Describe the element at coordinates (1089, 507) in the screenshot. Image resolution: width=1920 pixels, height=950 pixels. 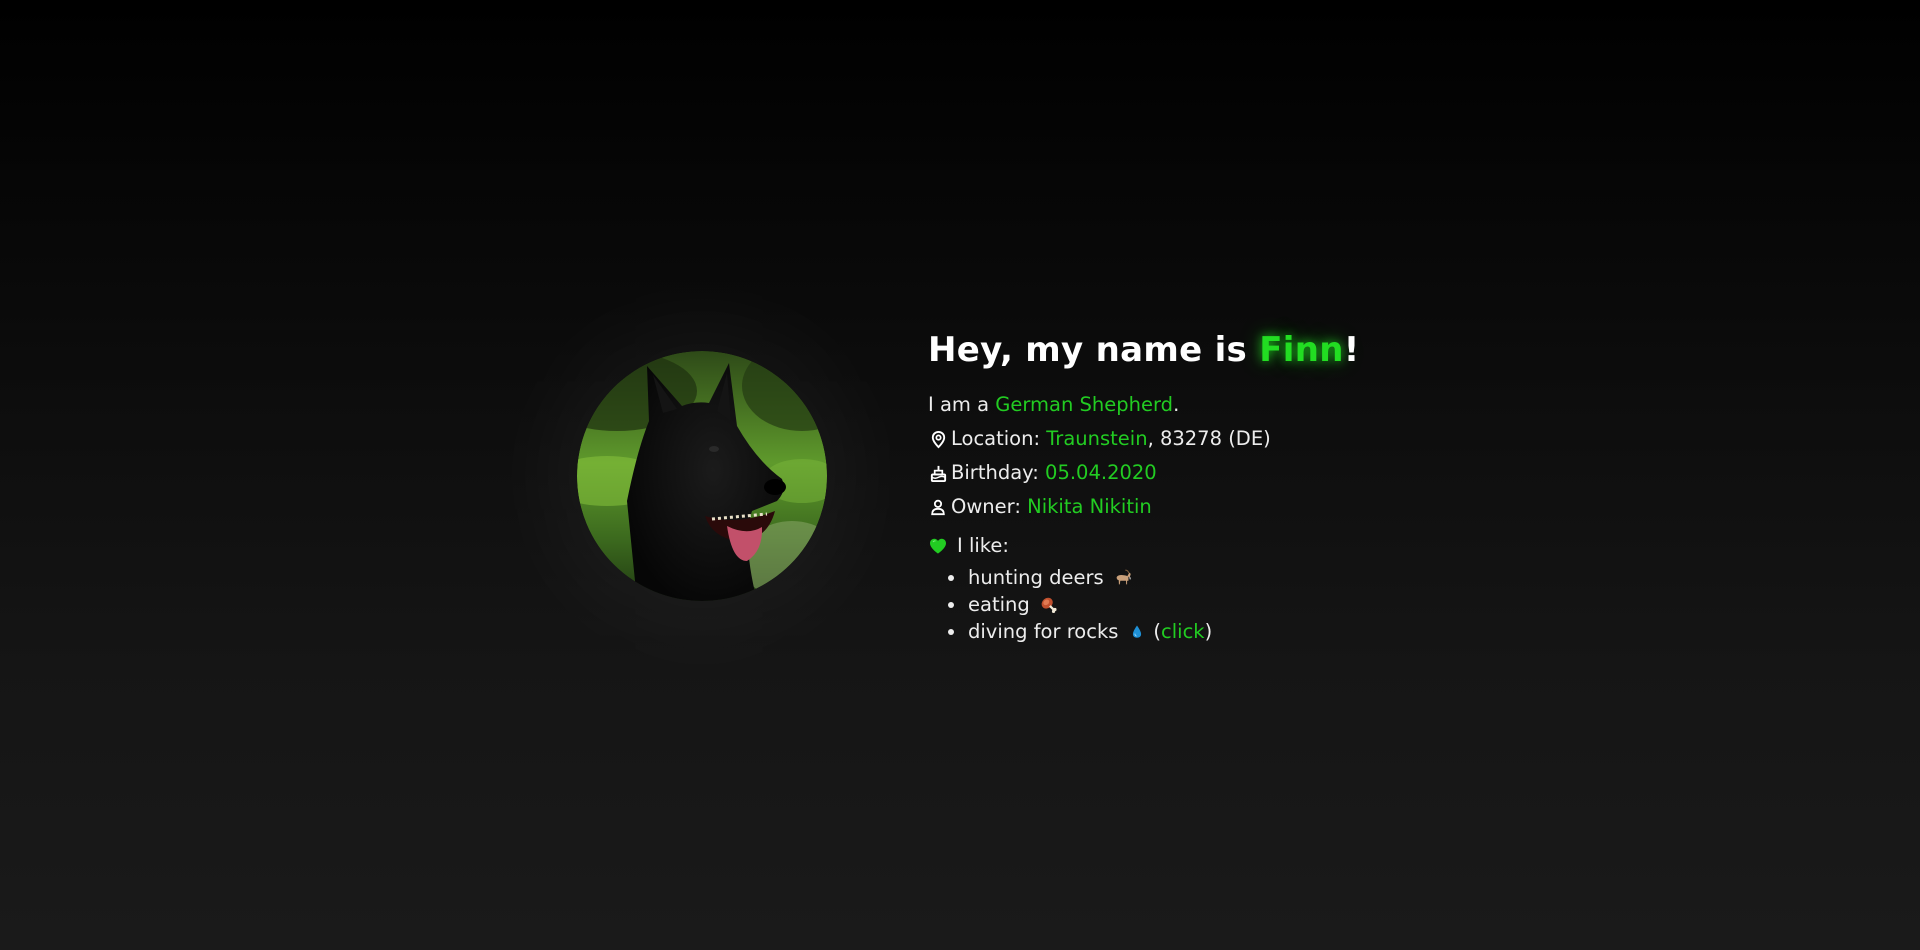
I see `owner-link: Nikita Nikitin` at that location.